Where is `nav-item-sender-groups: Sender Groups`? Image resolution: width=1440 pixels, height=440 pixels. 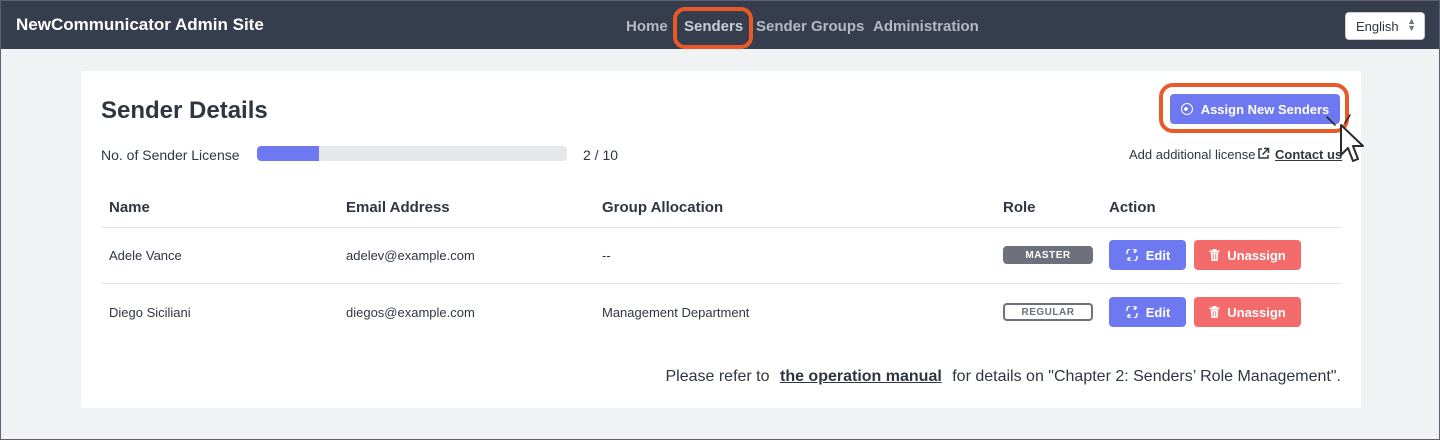
nav-item-sender-groups: Sender Groups is located at coordinates (810, 26).